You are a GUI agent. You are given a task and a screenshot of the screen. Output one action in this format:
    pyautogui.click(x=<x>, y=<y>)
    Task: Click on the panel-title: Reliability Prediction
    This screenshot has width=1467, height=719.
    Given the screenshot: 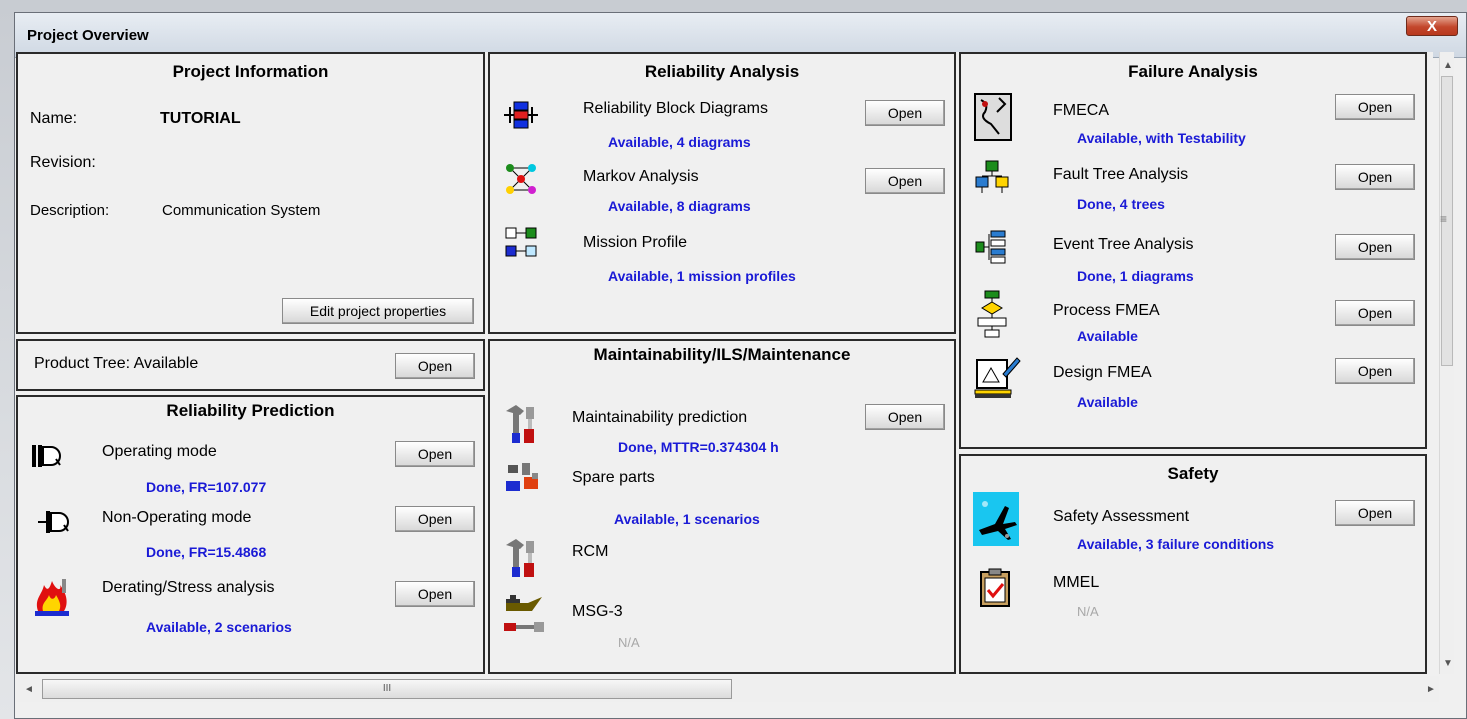 What is the action you would take?
    pyautogui.click(x=250, y=410)
    